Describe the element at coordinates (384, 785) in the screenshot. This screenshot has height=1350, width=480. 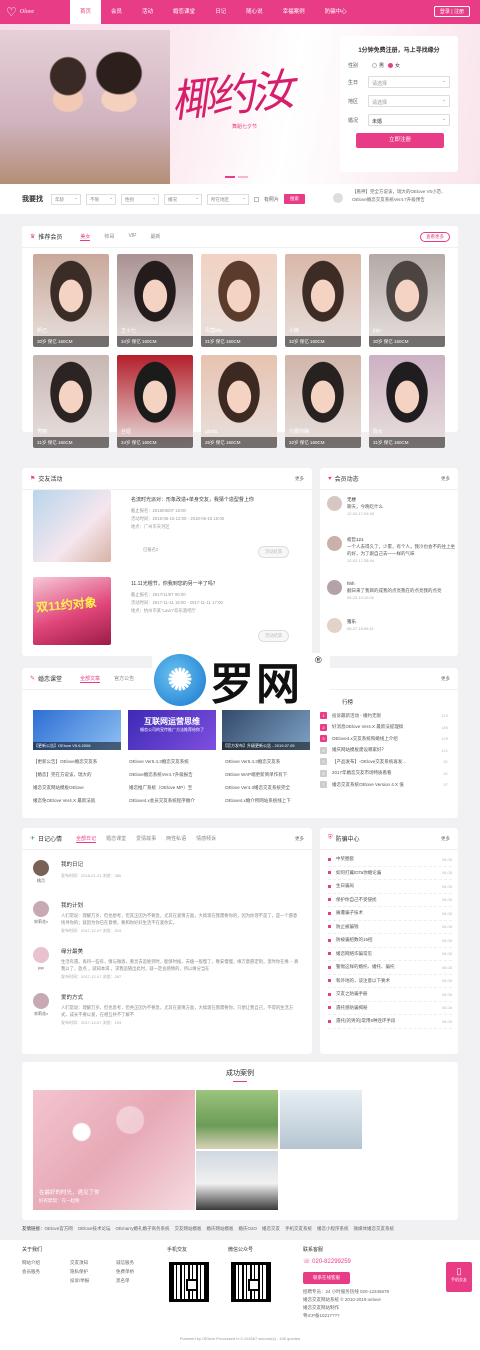
I see `rank-item: 7 婚恋交友系统OElove Version 4.X 值 57` at that location.